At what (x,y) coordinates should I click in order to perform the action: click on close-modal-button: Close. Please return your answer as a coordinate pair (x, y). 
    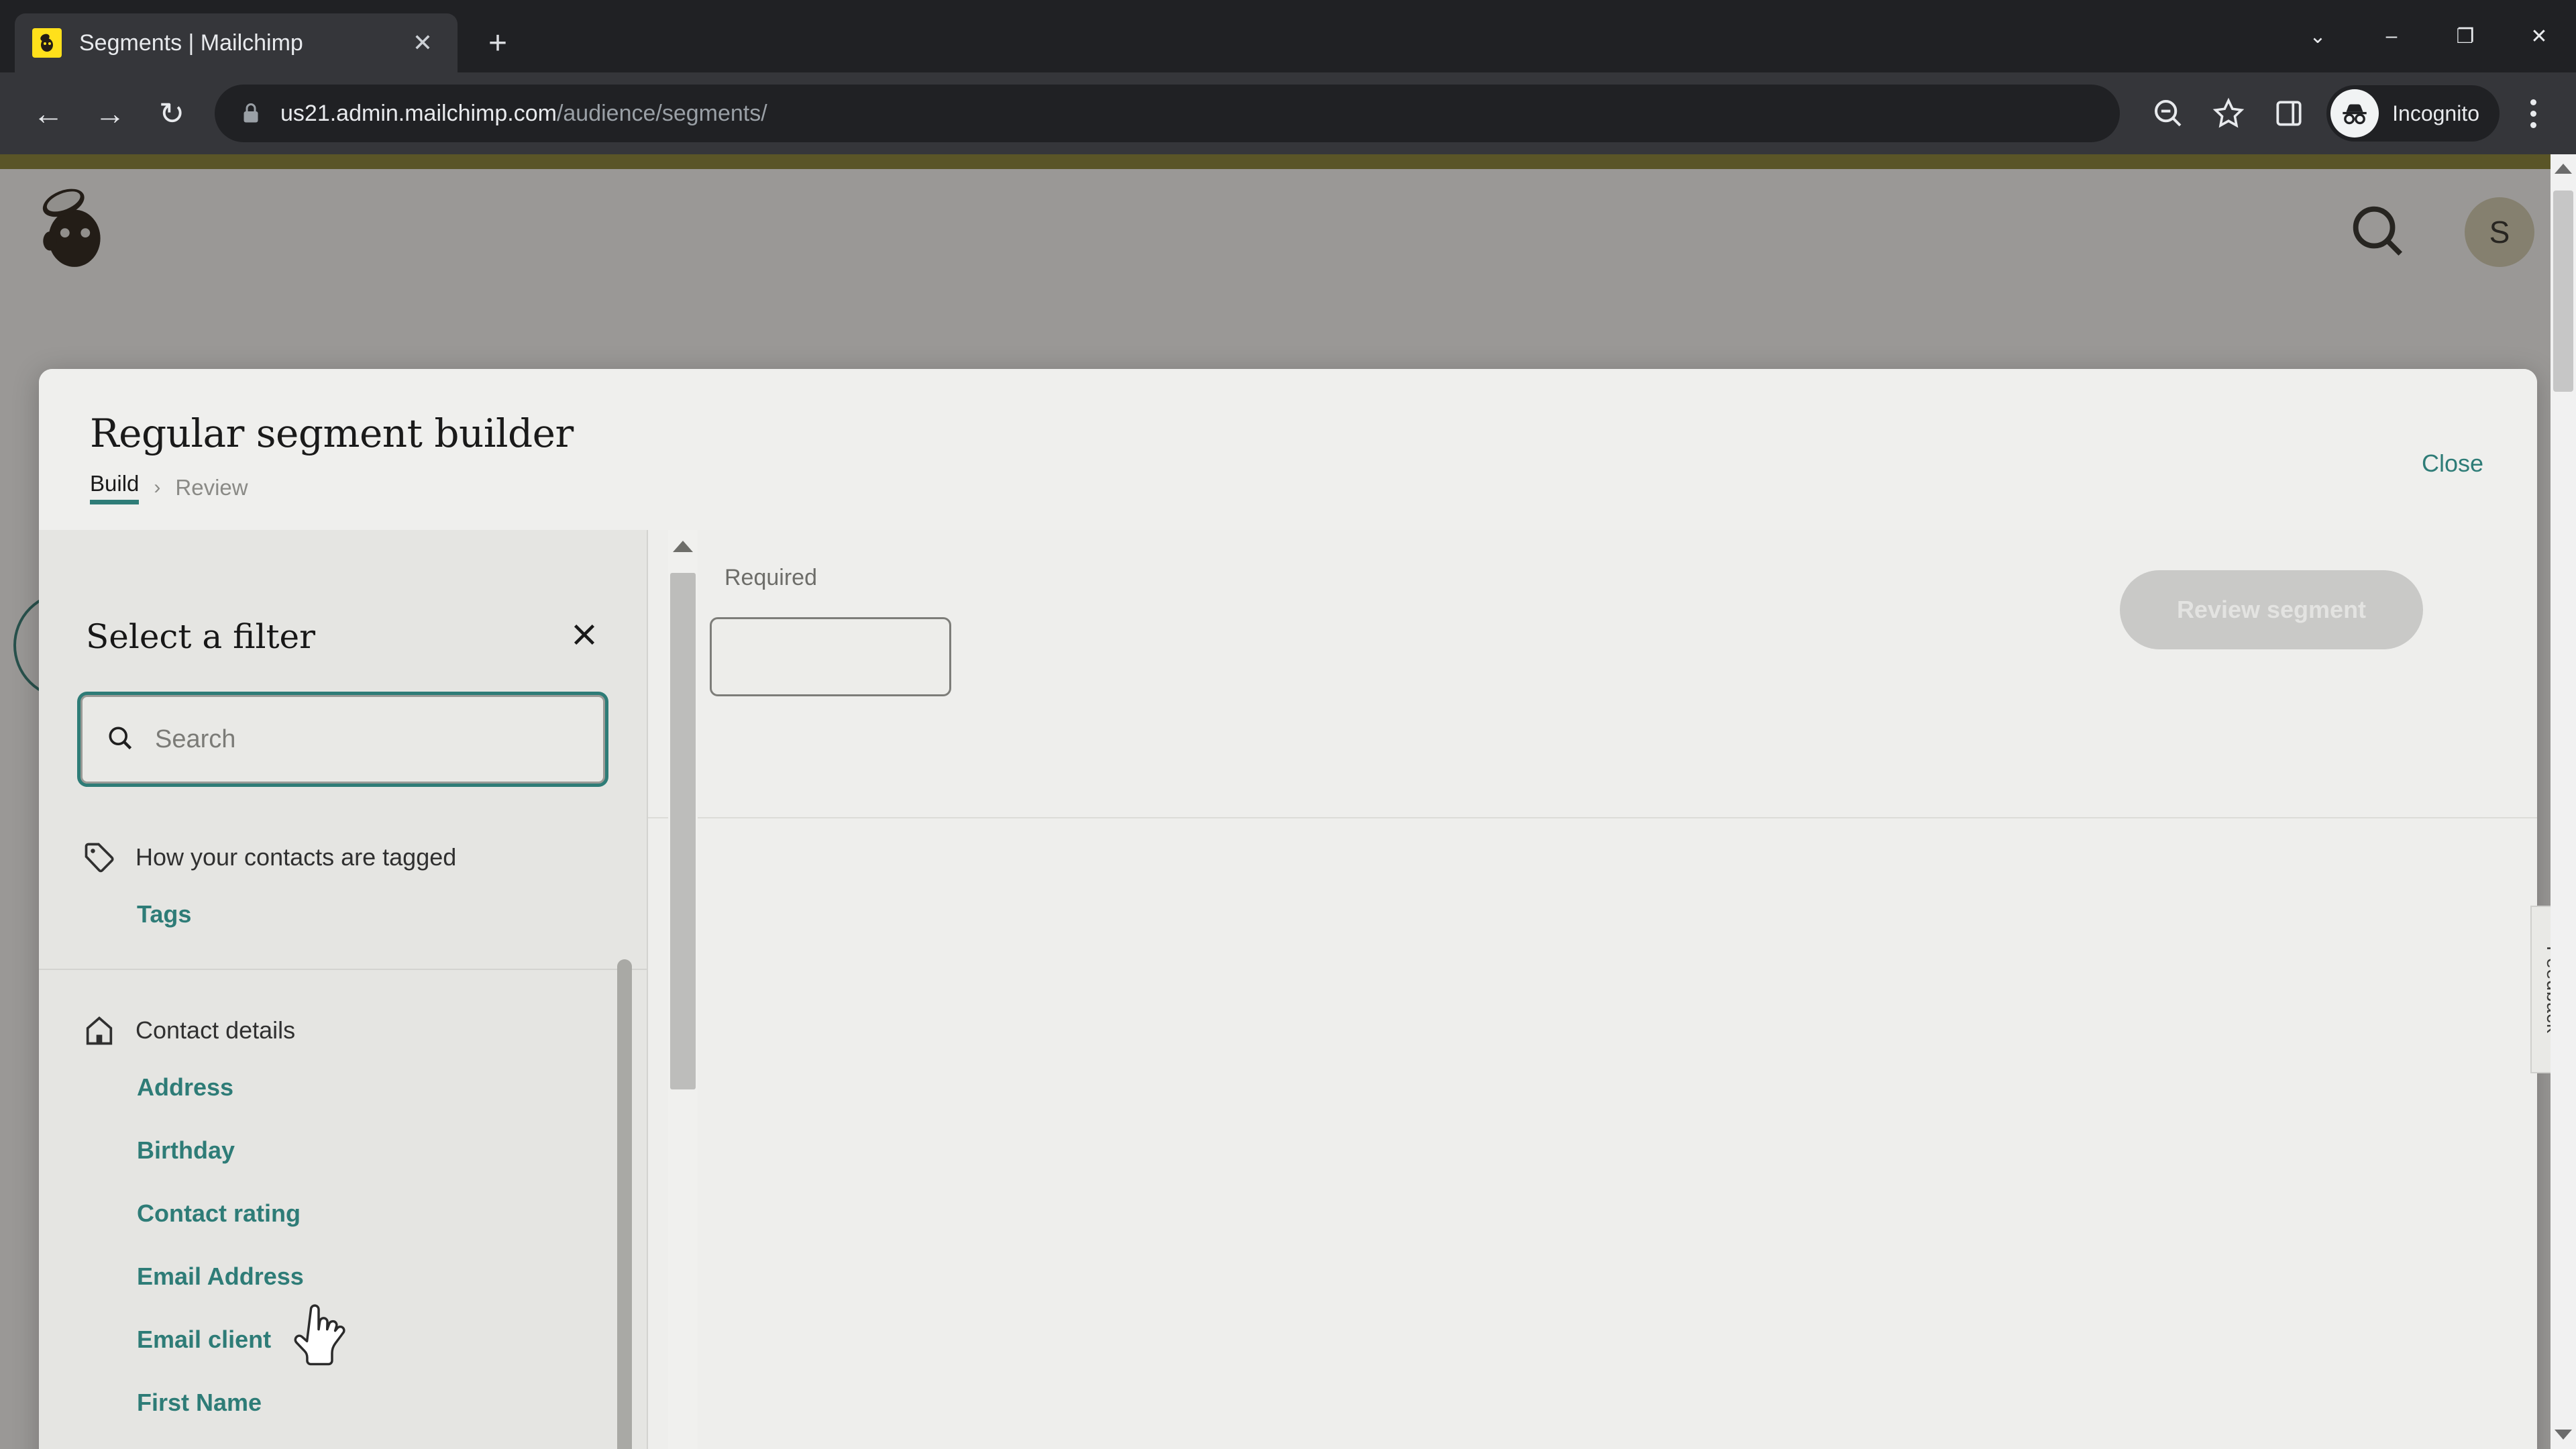
    Looking at the image, I should click on (2452, 463).